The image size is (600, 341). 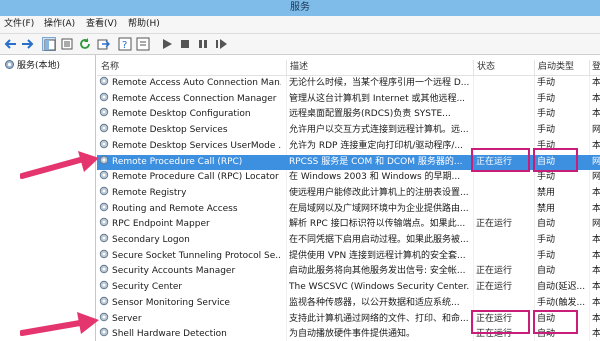 I want to click on service-name: Server, so click(x=127, y=318).